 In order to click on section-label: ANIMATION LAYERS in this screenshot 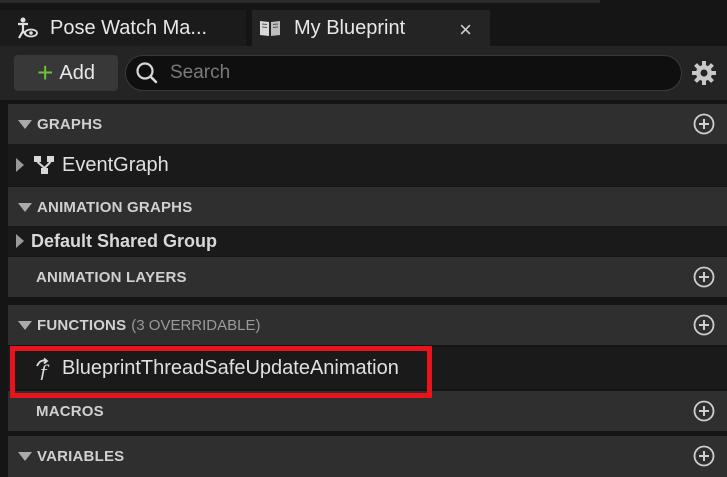, I will do `click(111, 277)`.